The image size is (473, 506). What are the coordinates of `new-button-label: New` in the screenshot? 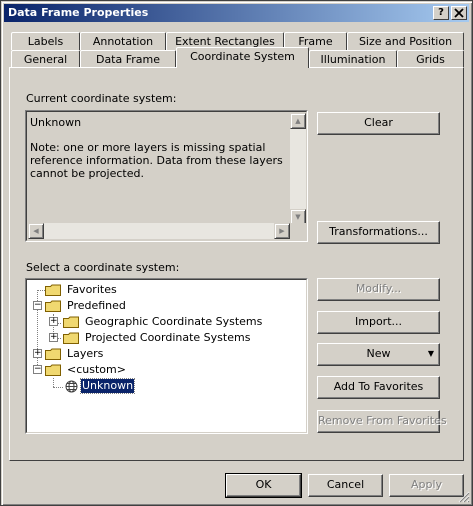 It's located at (378, 353).